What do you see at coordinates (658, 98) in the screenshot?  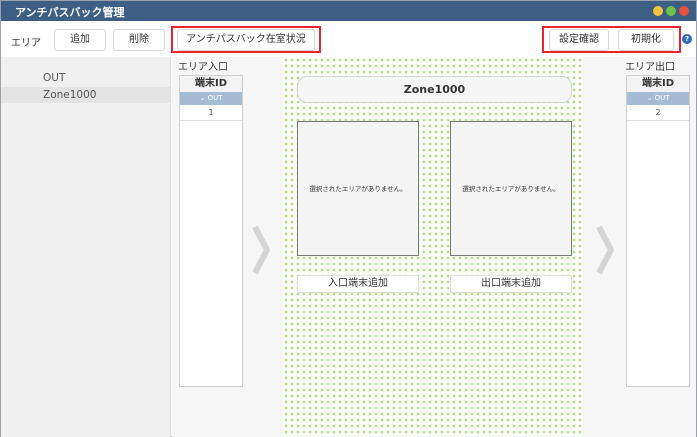 I see `exit-group-out: ⌄ OUT` at bounding box center [658, 98].